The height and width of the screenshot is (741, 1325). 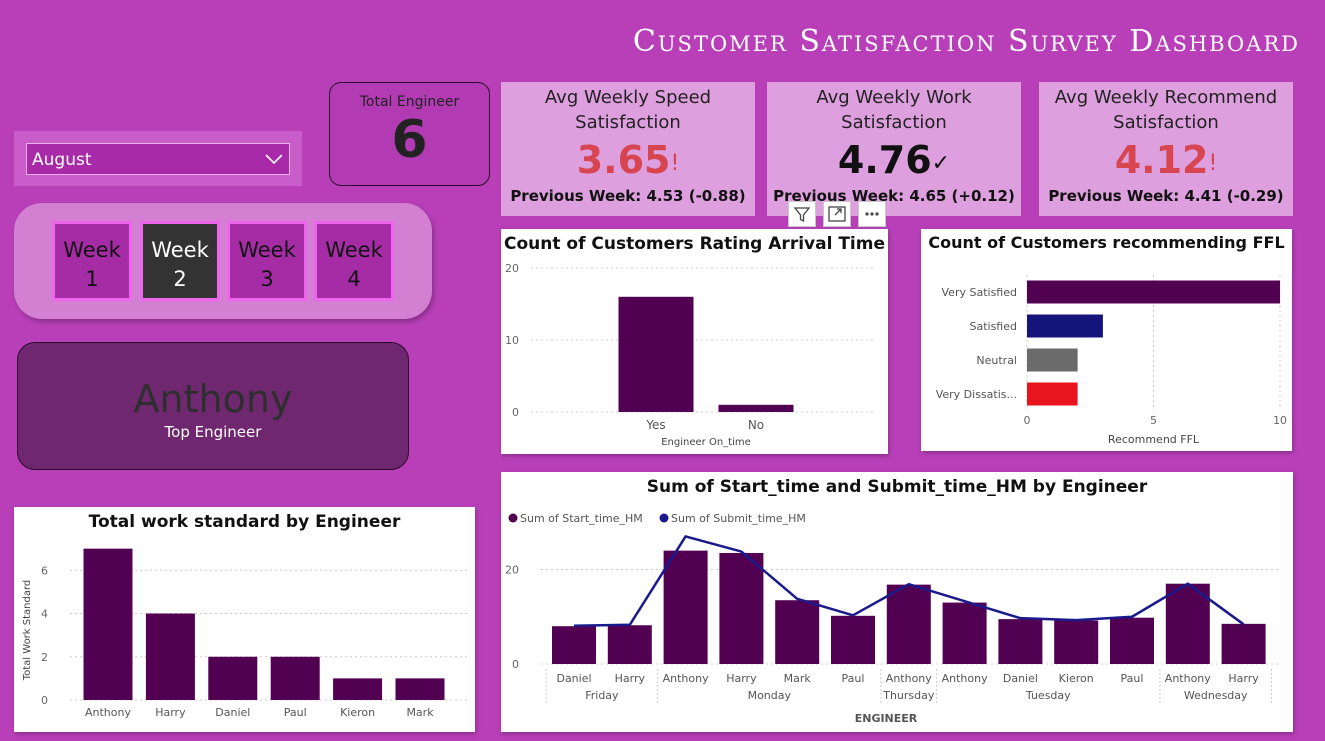 I want to click on x-axis-title: ENGINEER, so click(x=886, y=718).